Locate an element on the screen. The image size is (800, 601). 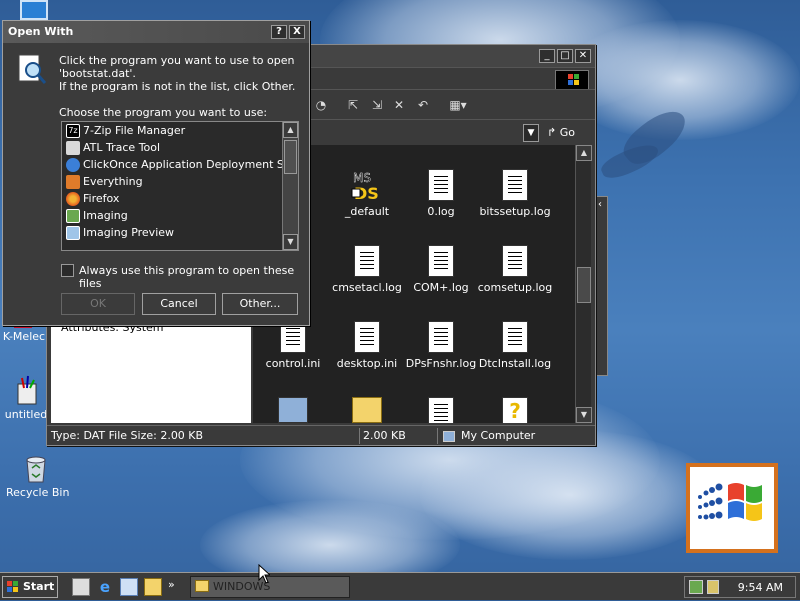
imaging-icon is located at coordinates (73, 216).